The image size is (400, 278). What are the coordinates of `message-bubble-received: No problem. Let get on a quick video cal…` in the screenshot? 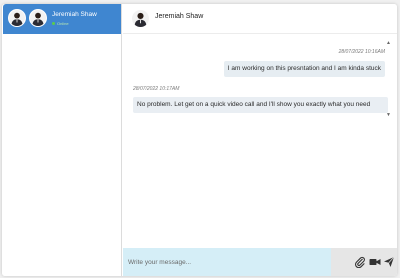 It's located at (260, 105).